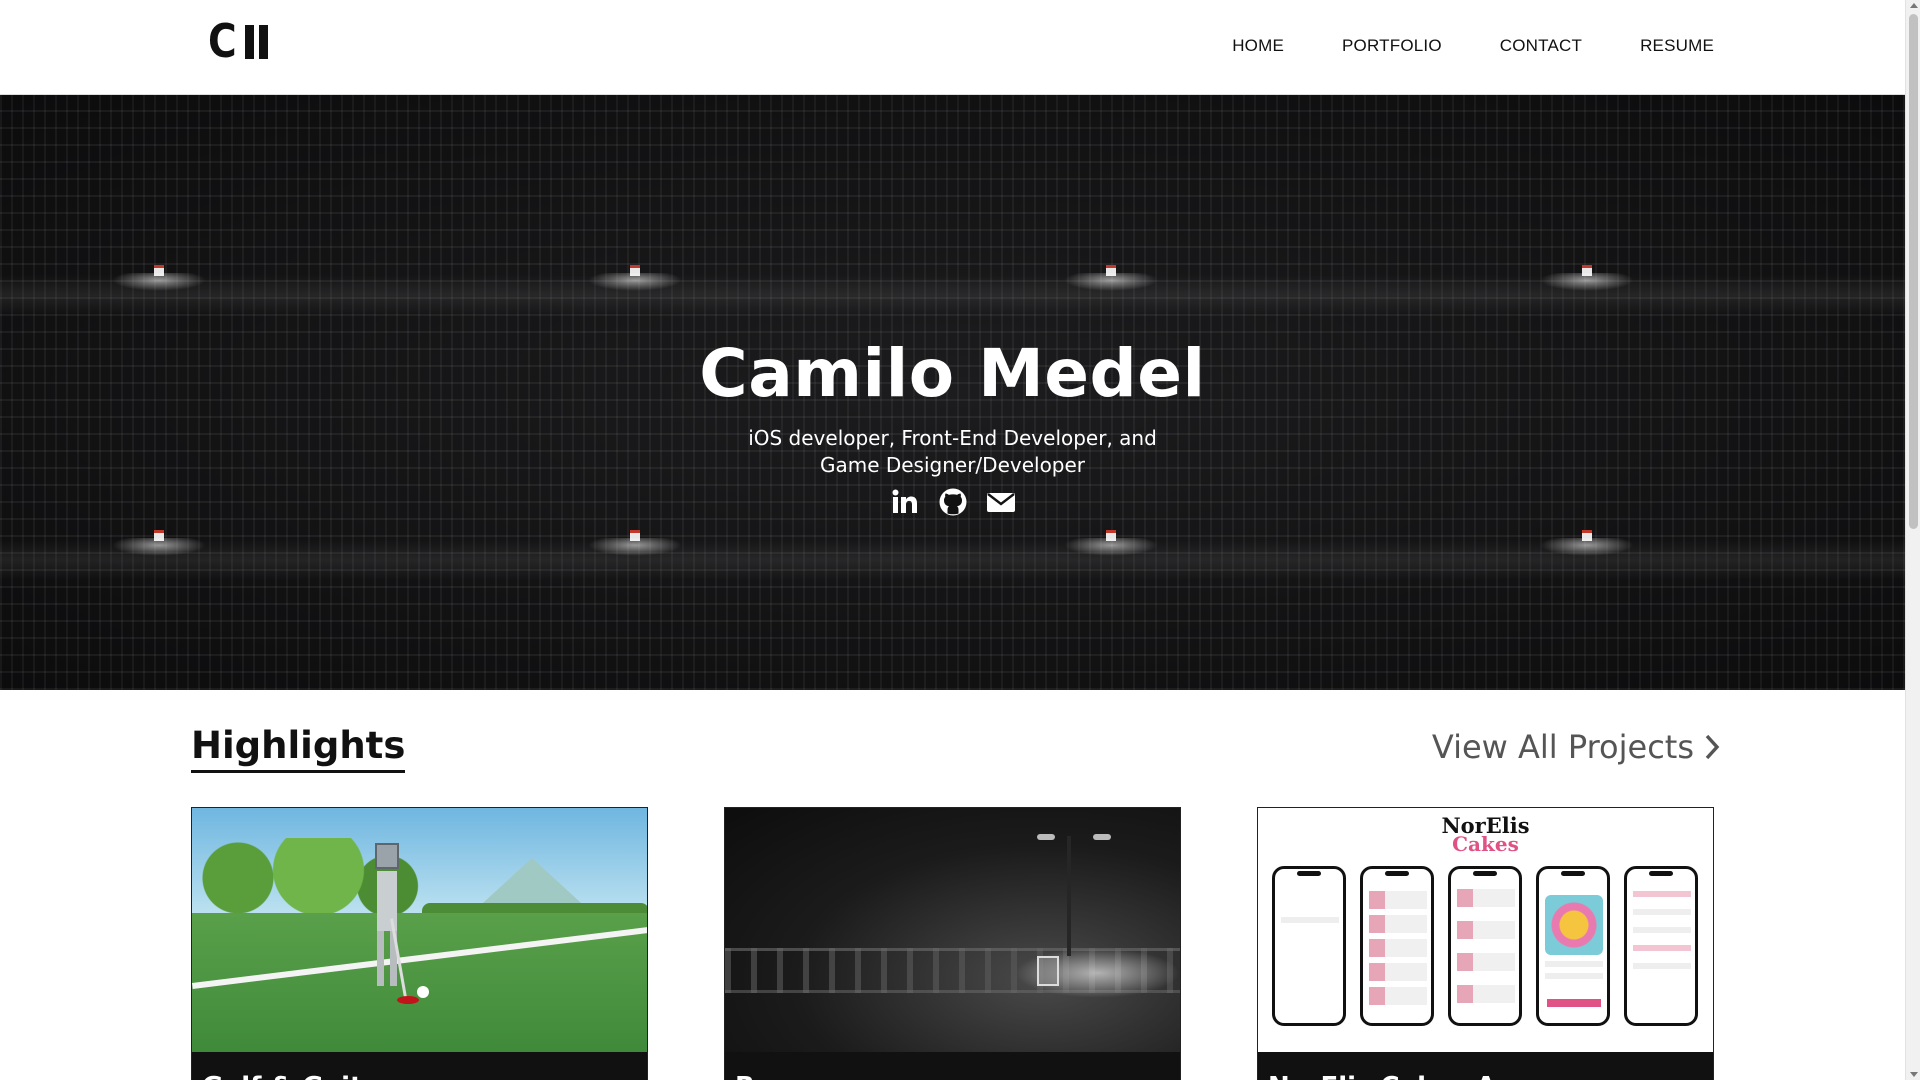  I want to click on project-card-run: Run, so click(952, 943).